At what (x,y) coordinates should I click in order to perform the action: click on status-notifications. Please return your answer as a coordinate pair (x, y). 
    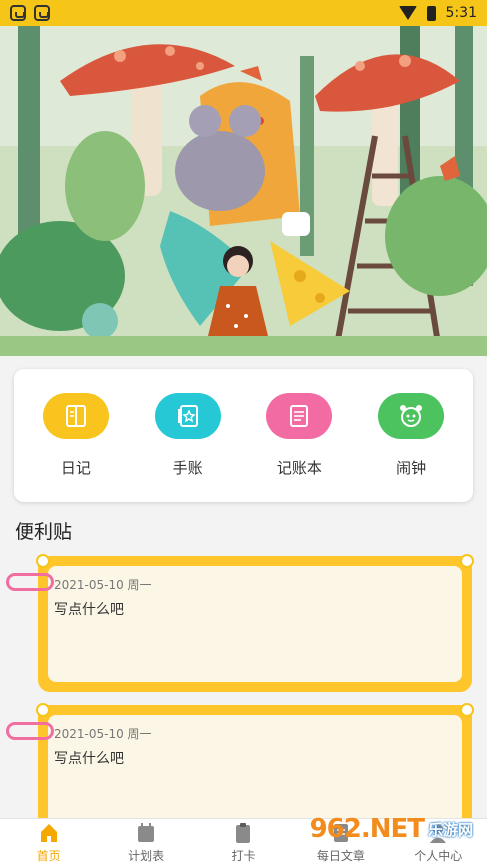
    Looking at the image, I should click on (30, 13).